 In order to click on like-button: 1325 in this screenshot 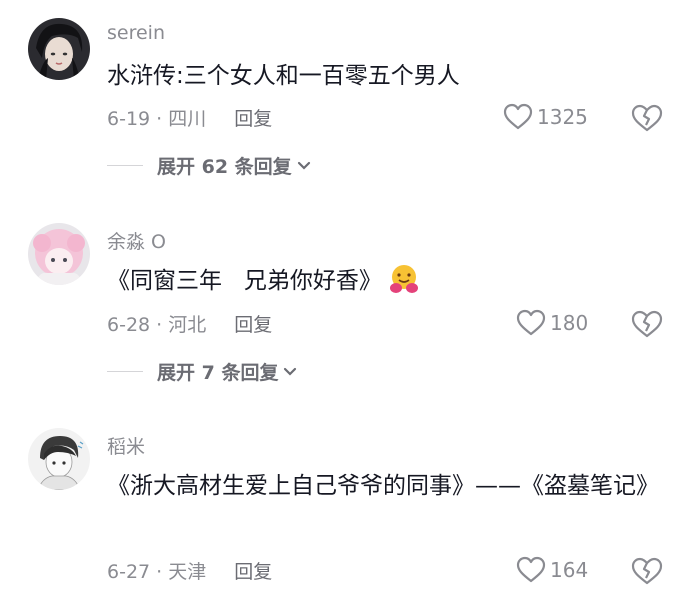, I will do `click(545, 117)`.